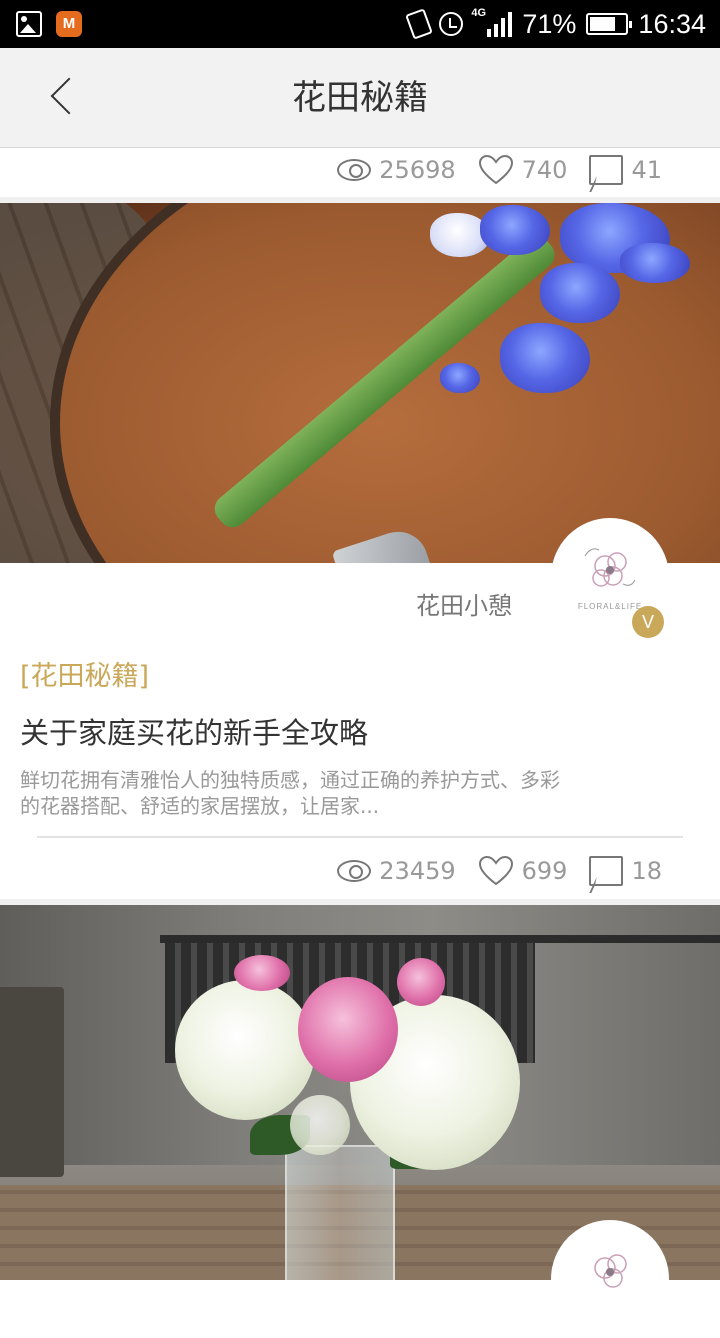 Image resolution: width=720 pixels, height=1338 pixels. I want to click on comments-stat: 41, so click(625, 170).